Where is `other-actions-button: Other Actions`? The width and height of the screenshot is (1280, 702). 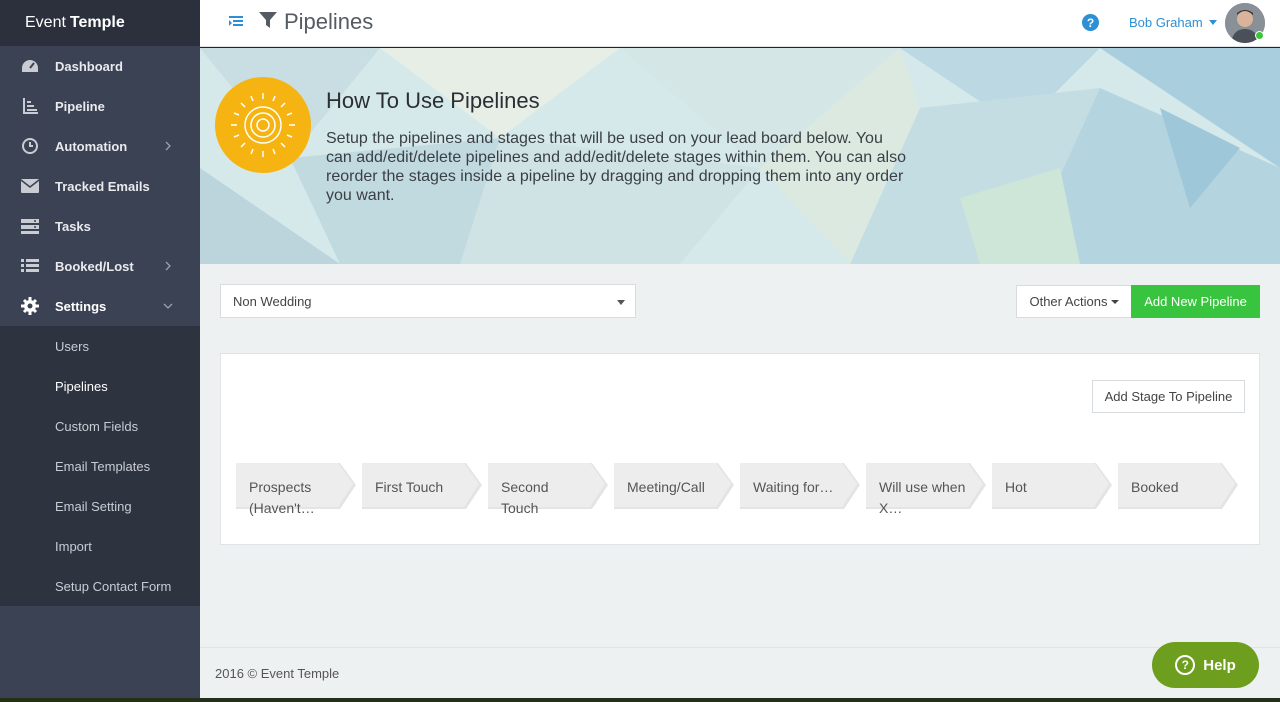 other-actions-button: Other Actions is located at coordinates (1074, 301).